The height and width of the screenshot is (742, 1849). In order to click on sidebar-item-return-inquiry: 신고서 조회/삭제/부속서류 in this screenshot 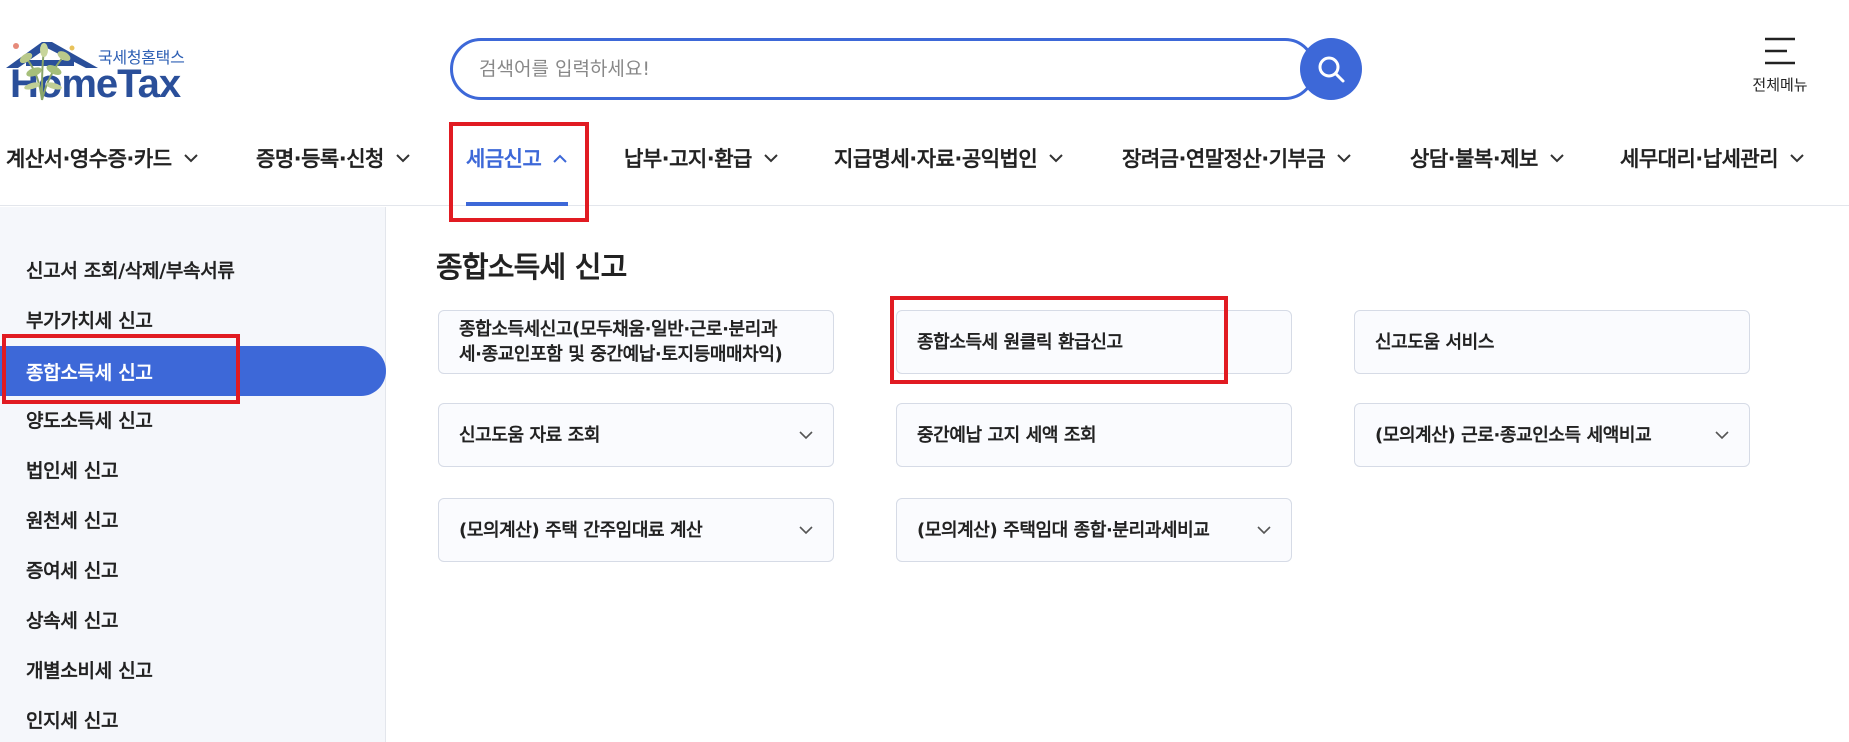, I will do `click(193, 269)`.